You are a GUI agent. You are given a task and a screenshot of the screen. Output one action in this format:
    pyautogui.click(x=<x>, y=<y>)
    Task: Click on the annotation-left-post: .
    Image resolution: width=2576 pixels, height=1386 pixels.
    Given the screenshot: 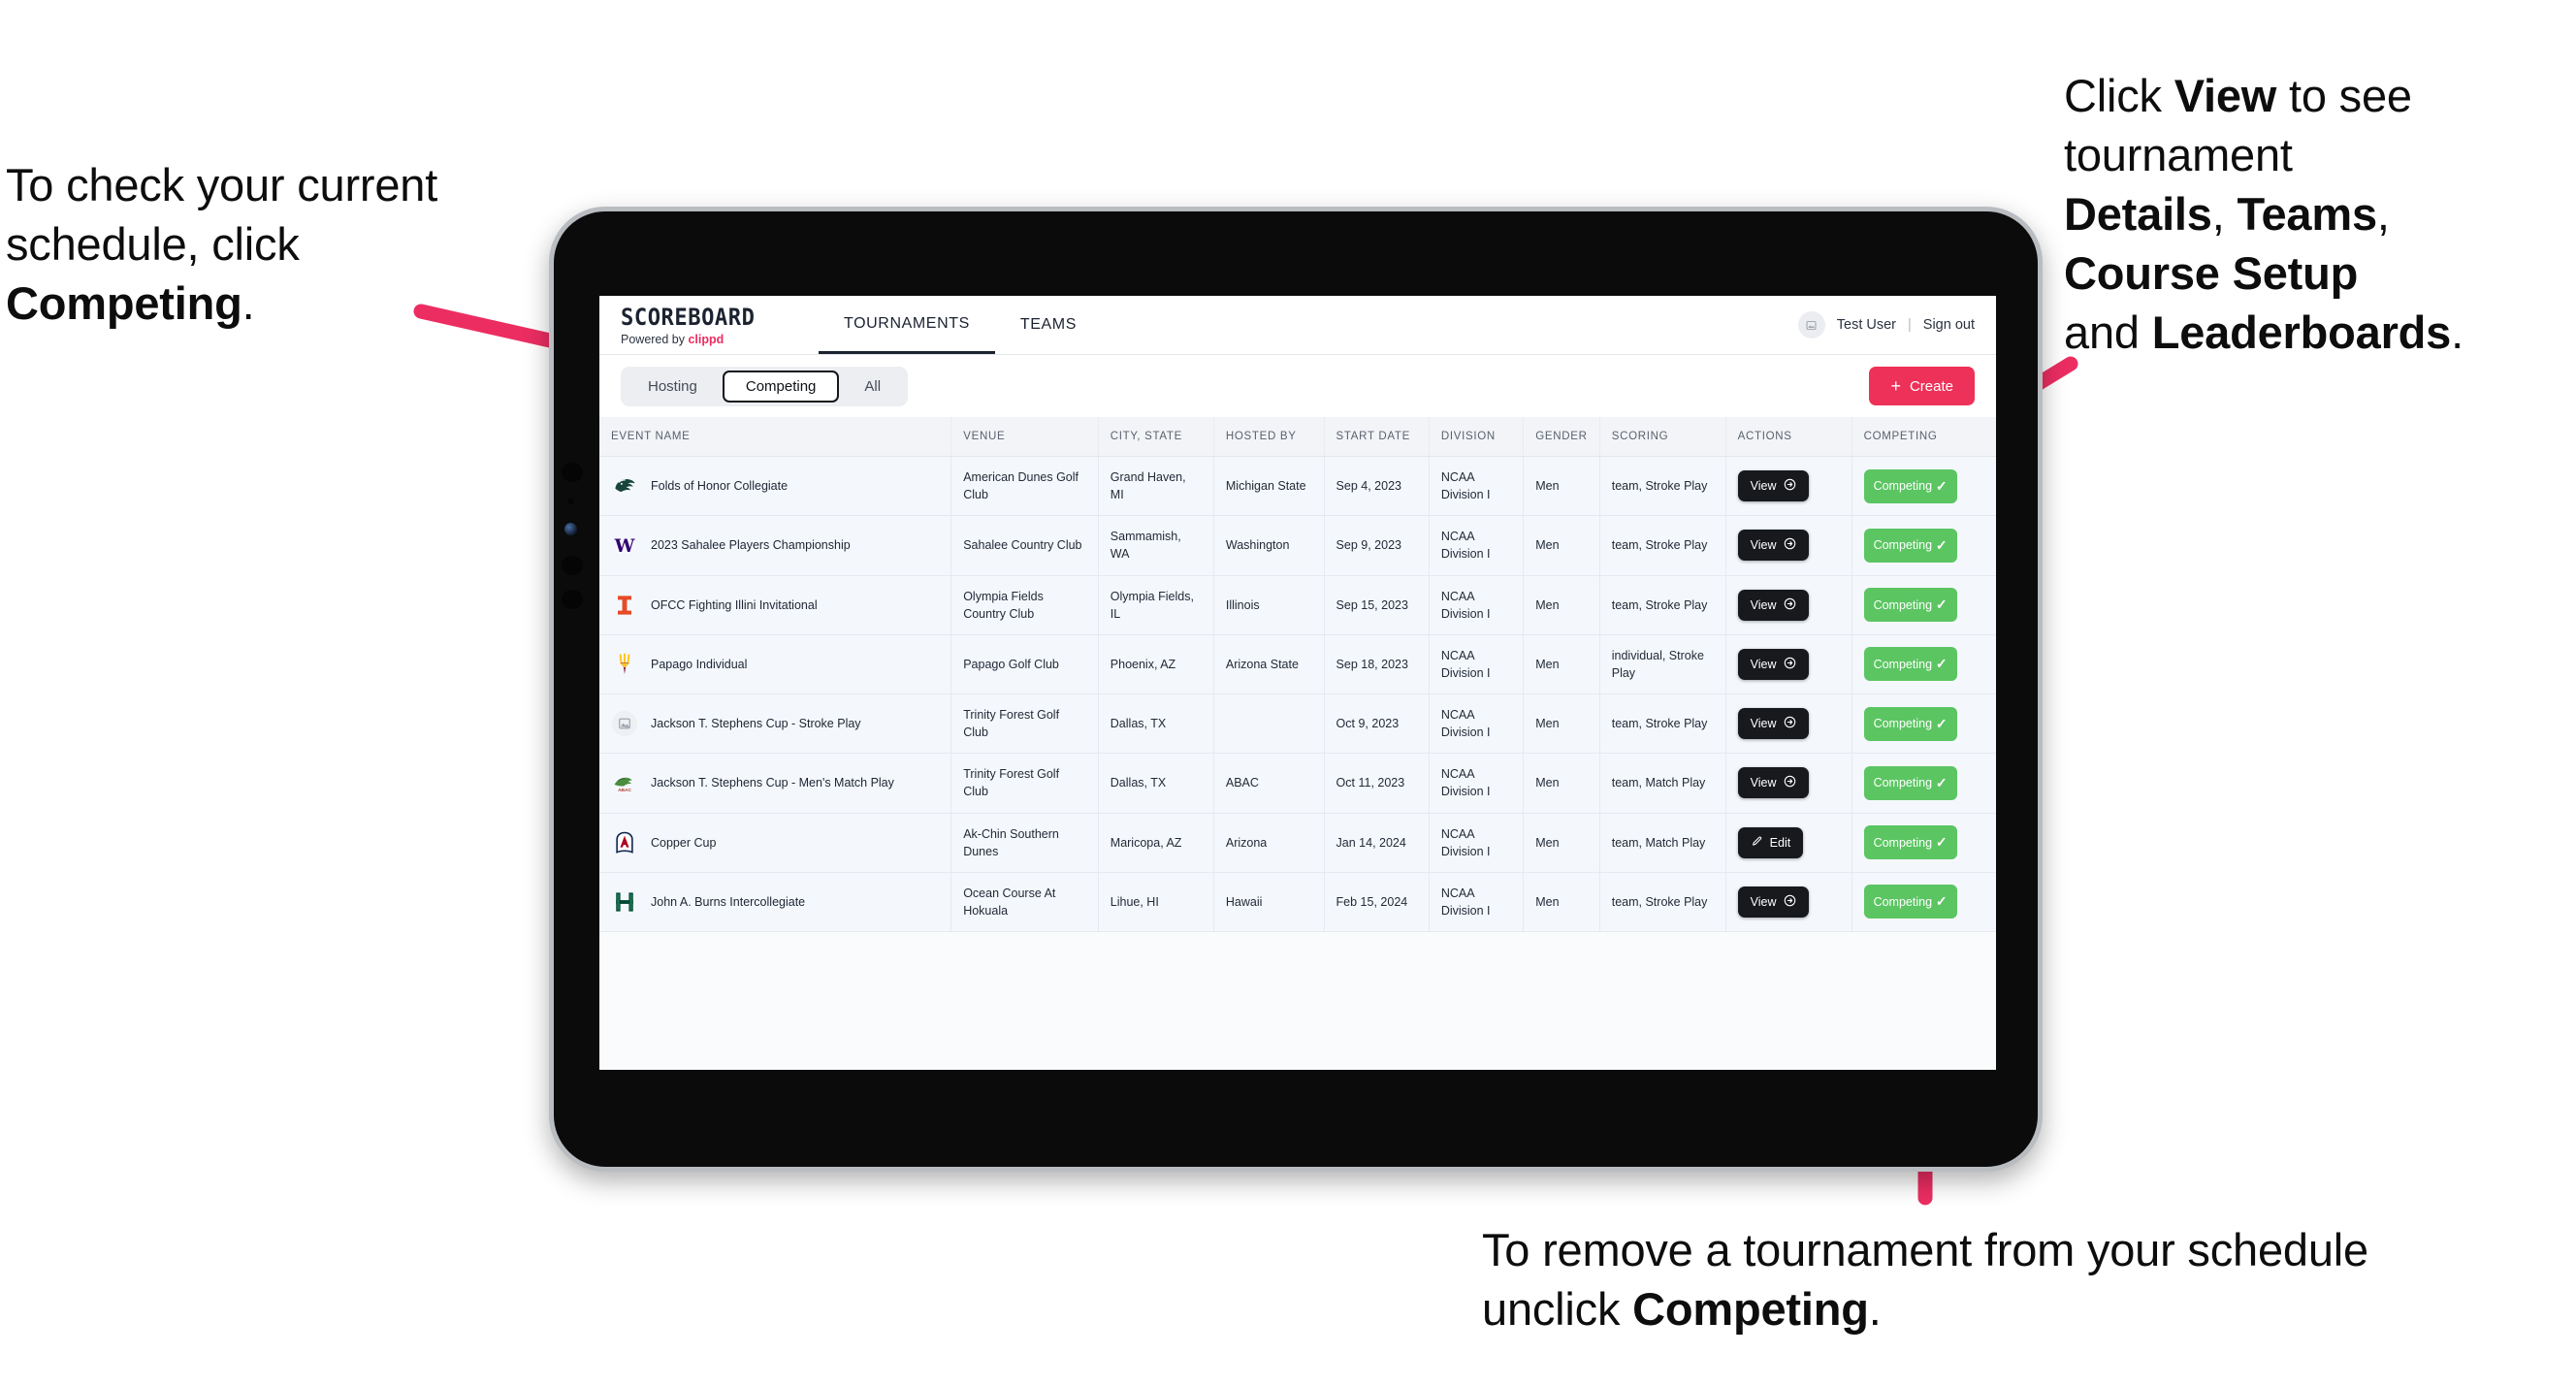 What is the action you would take?
    pyautogui.click(x=248, y=303)
    